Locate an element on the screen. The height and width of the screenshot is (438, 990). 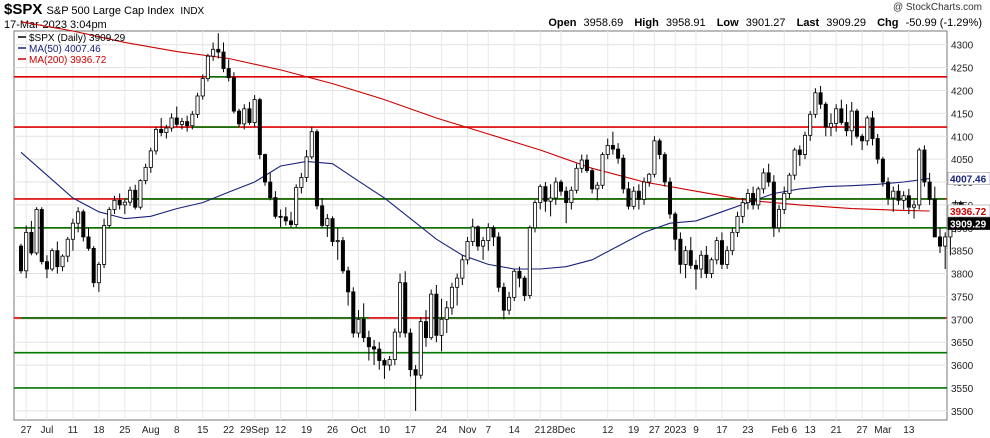
x-tick-label: 26 is located at coordinates (333, 430).